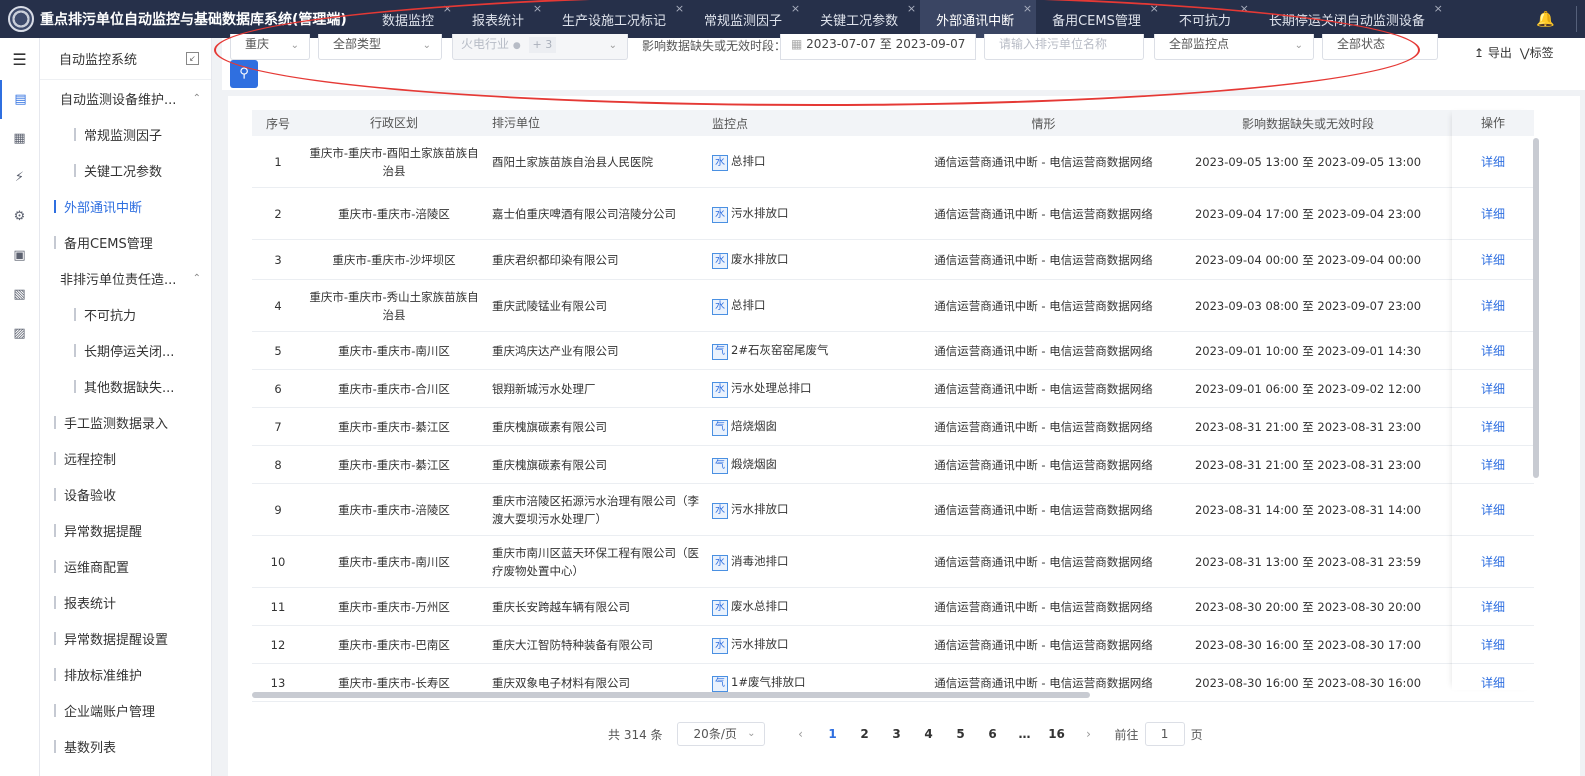 This screenshot has width=1585, height=776. Describe the element at coordinates (501, 19) in the screenshot. I see `tab-item: 报表统计 ×` at that location.